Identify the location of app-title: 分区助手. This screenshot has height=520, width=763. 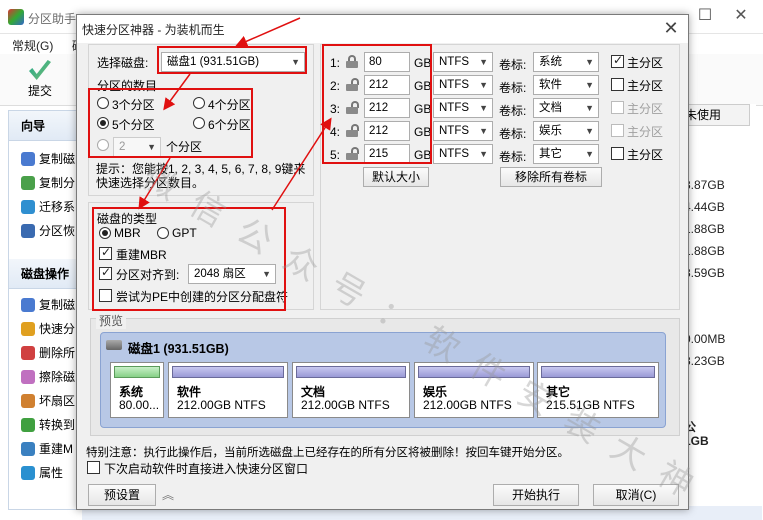
(52, 19).